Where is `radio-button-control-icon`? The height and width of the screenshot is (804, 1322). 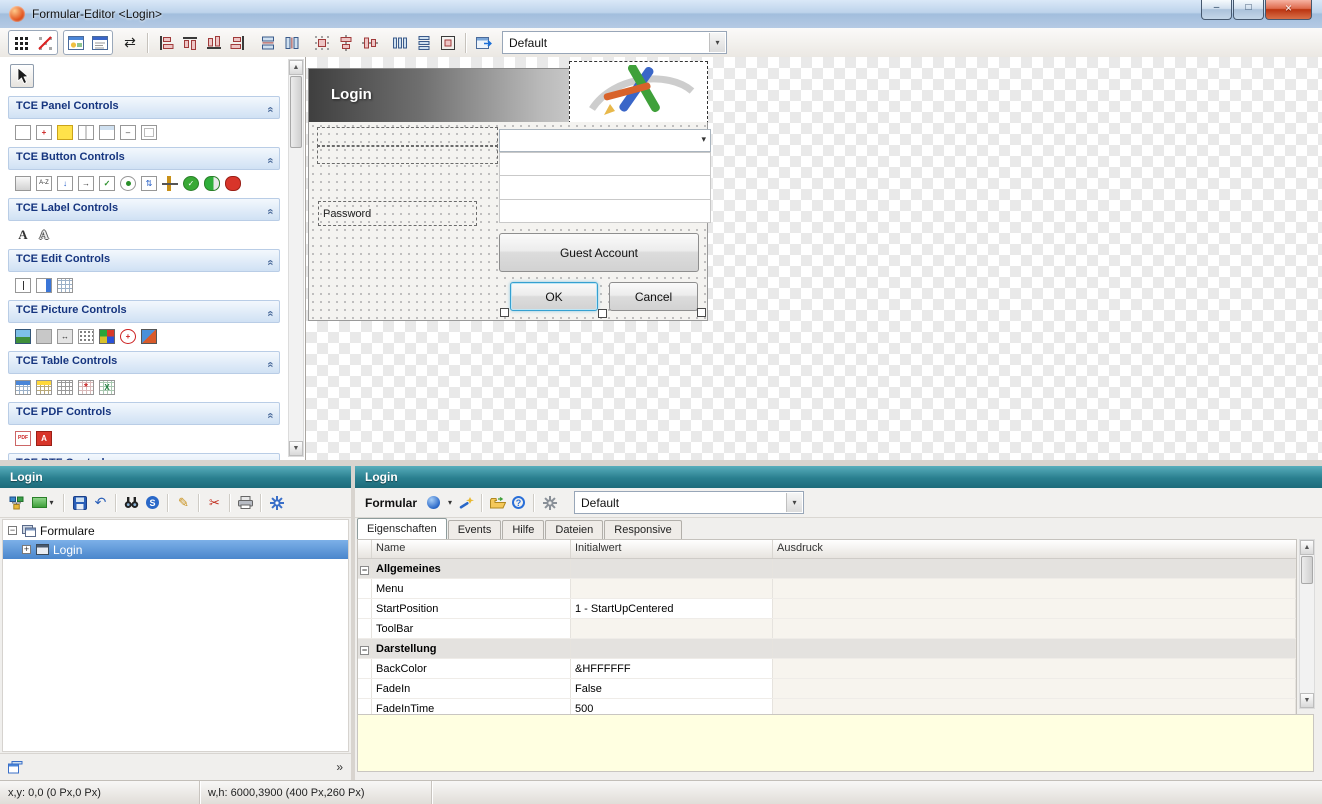 radio-button-control-icon is located at coordinates (128, 183).